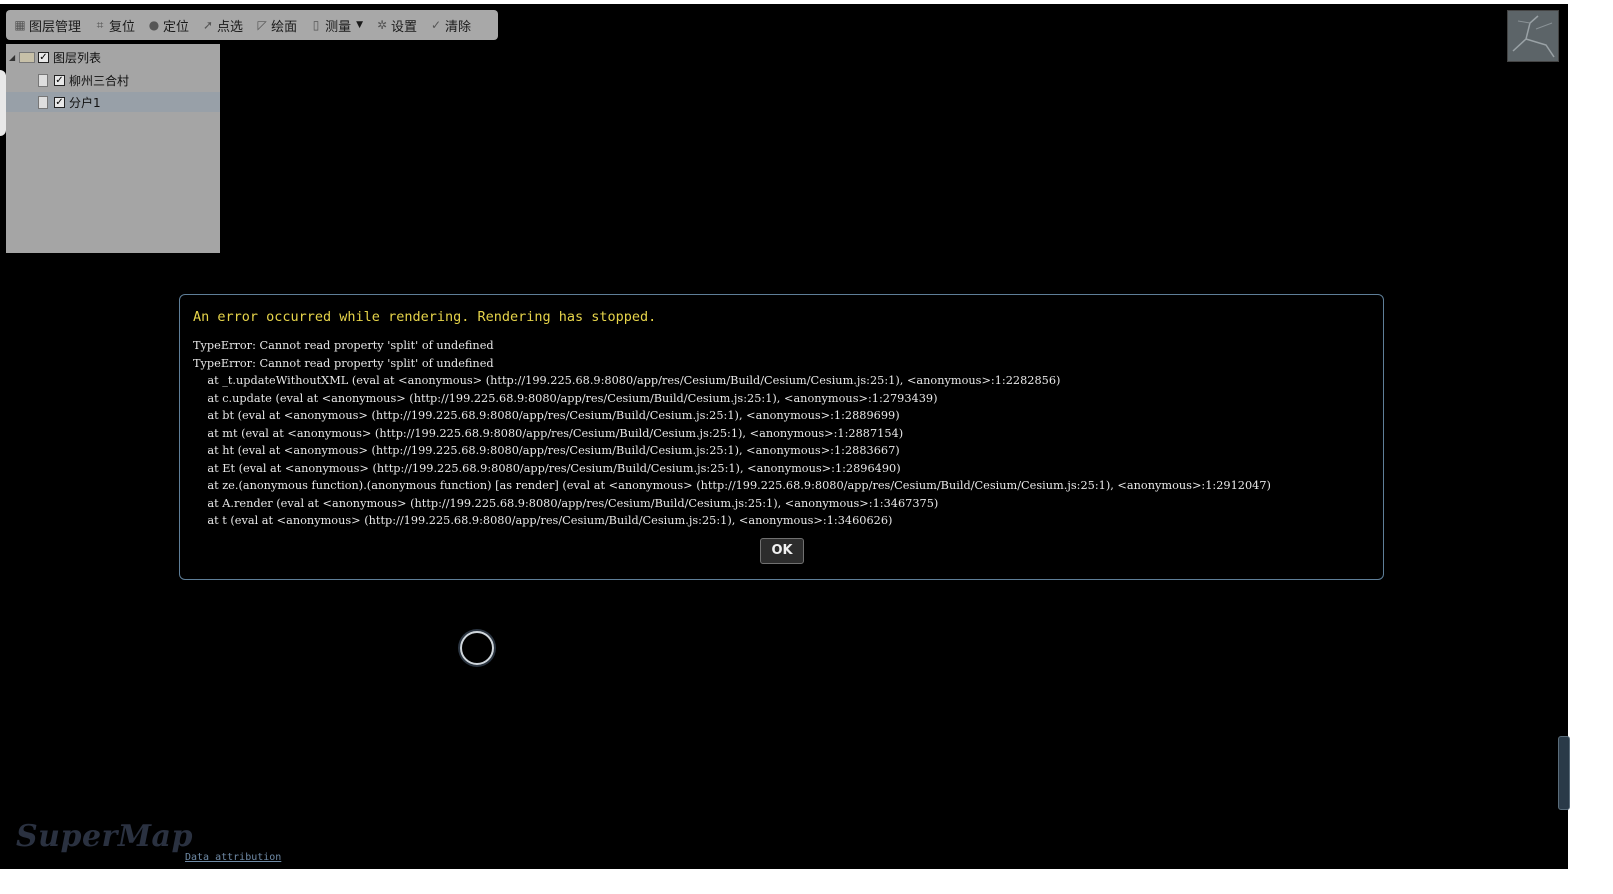  Describe the element at coordinates (122, 27) in the screenshot. I see `reset-label: 复位` at that location.